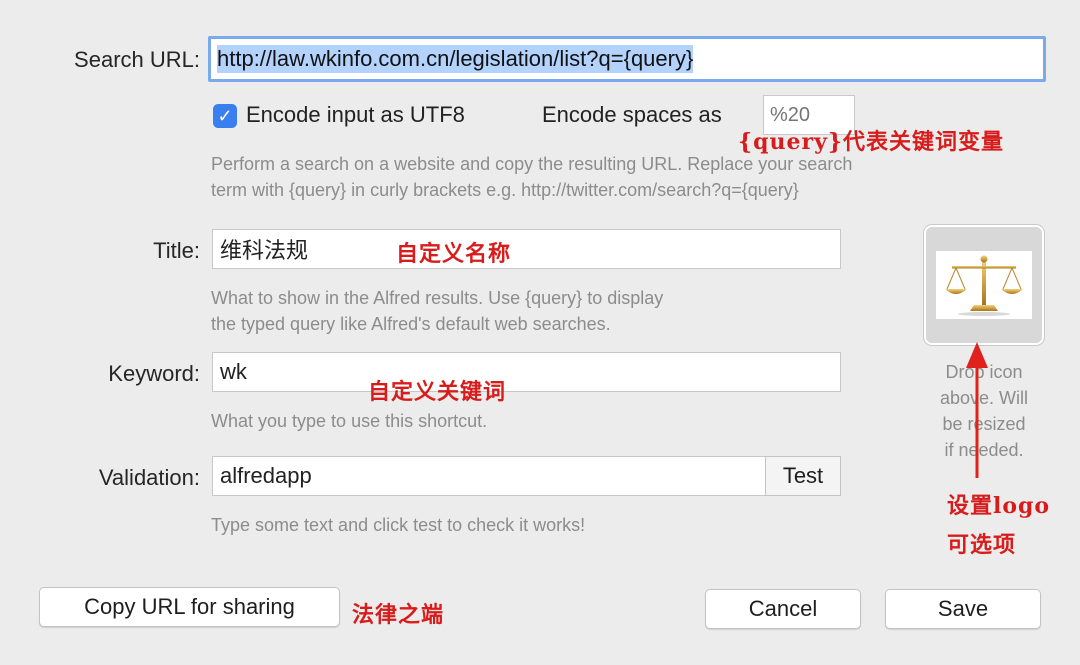  I want to click on title-input: 维科法规, so click(526, 249).